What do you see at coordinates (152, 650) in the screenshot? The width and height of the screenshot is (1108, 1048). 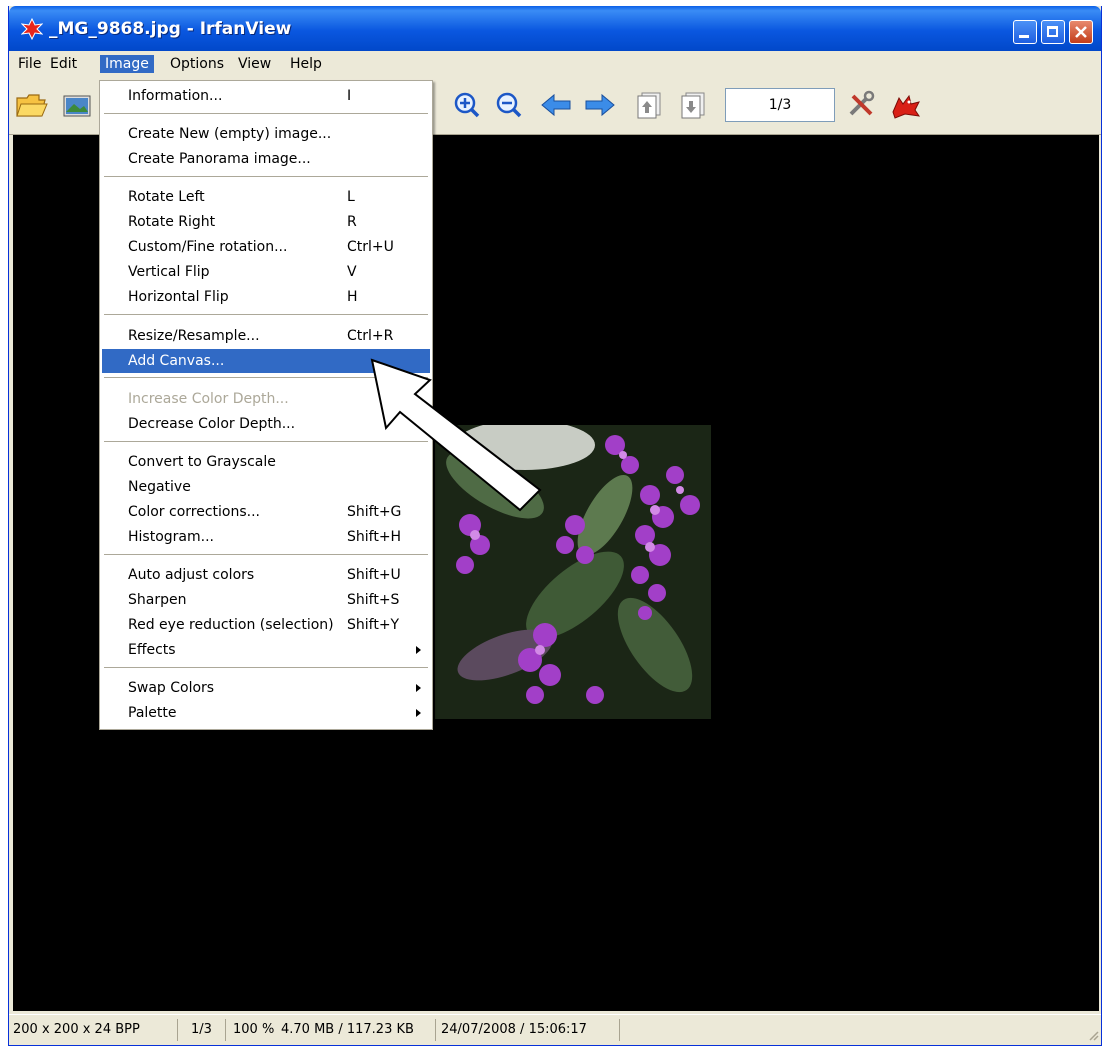 I see `menu-item-label: Effects` at bounding box center [152, 650].